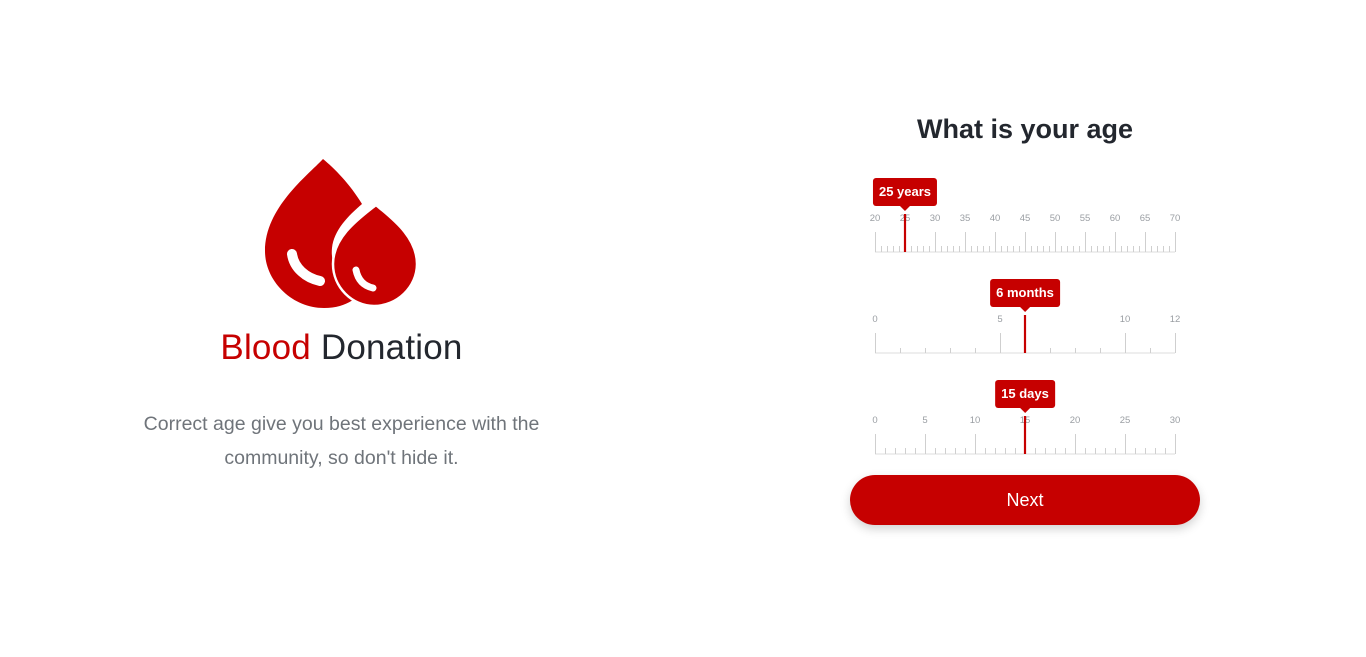 This screenshot has width=1366, height=657. What do you see at coordinates (1026, 319) in the screenshot?
I see `months-ruler-scale: 0 5 10 12` at bounding box center [1026, 319].